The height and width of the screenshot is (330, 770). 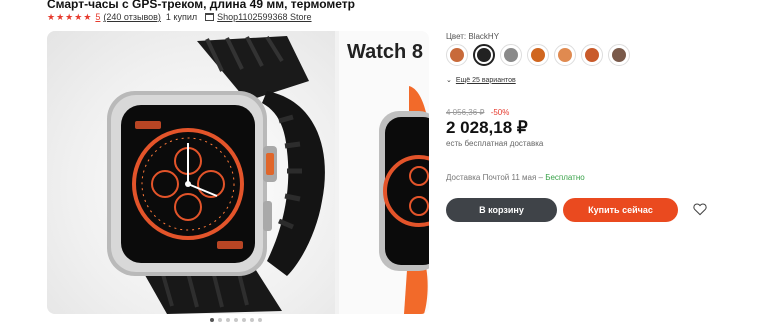 I want to click on rating-stars: ★ ★ ★ ★ ★, so click(x=69, y=16).